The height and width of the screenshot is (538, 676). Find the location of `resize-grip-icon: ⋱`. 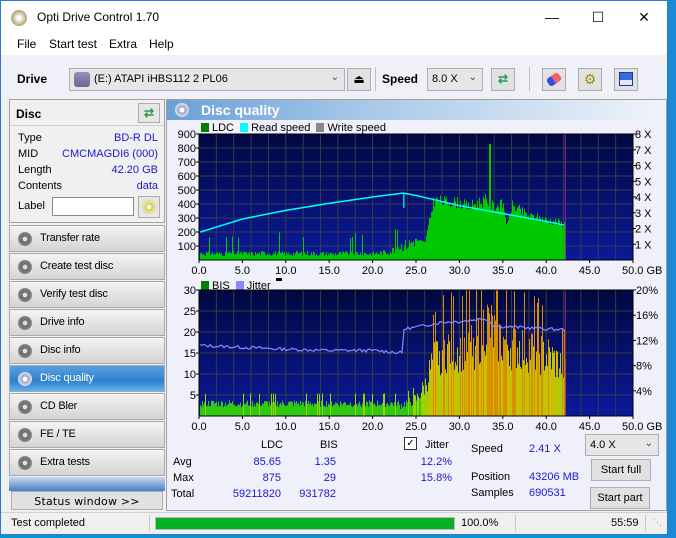

resize-grip-icon: ⋱ is located at coordinates (657, 522).